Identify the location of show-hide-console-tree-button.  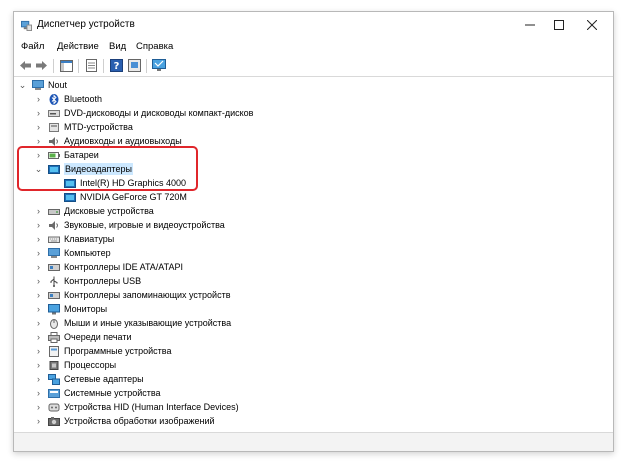
(66, 65).